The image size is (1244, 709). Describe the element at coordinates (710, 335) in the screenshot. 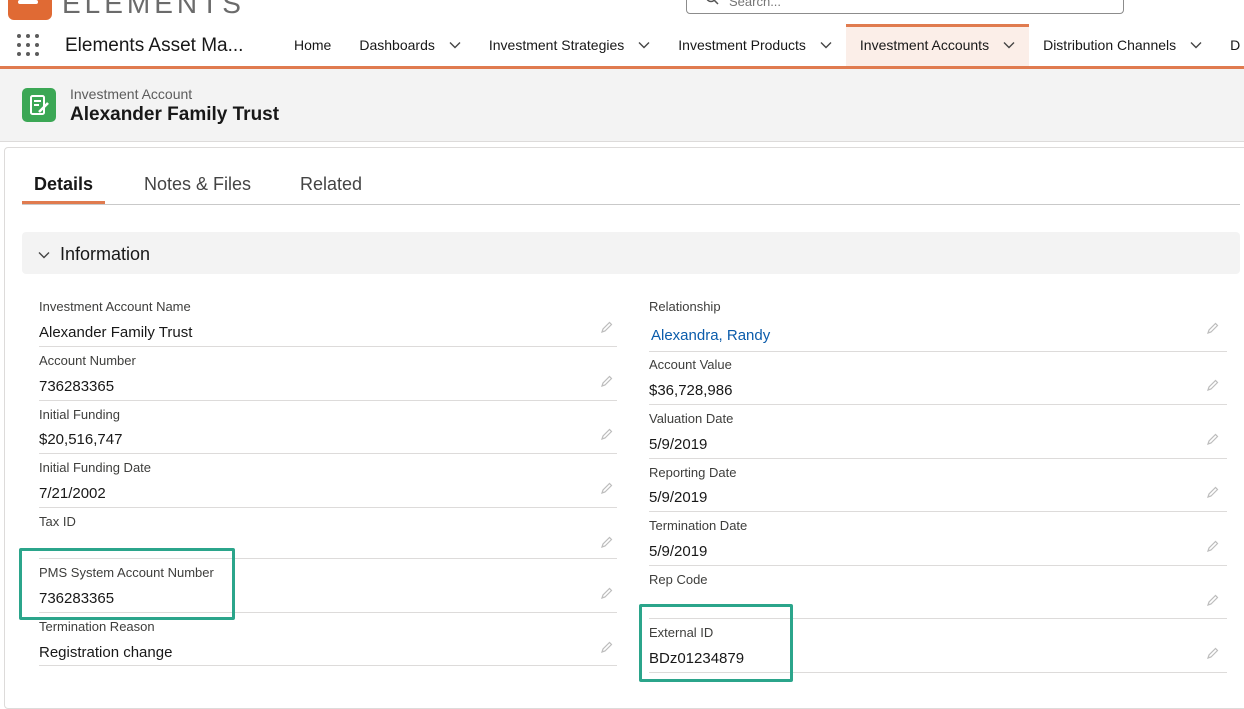

I see `relationship-link: Alexandra, Randy` at that location.